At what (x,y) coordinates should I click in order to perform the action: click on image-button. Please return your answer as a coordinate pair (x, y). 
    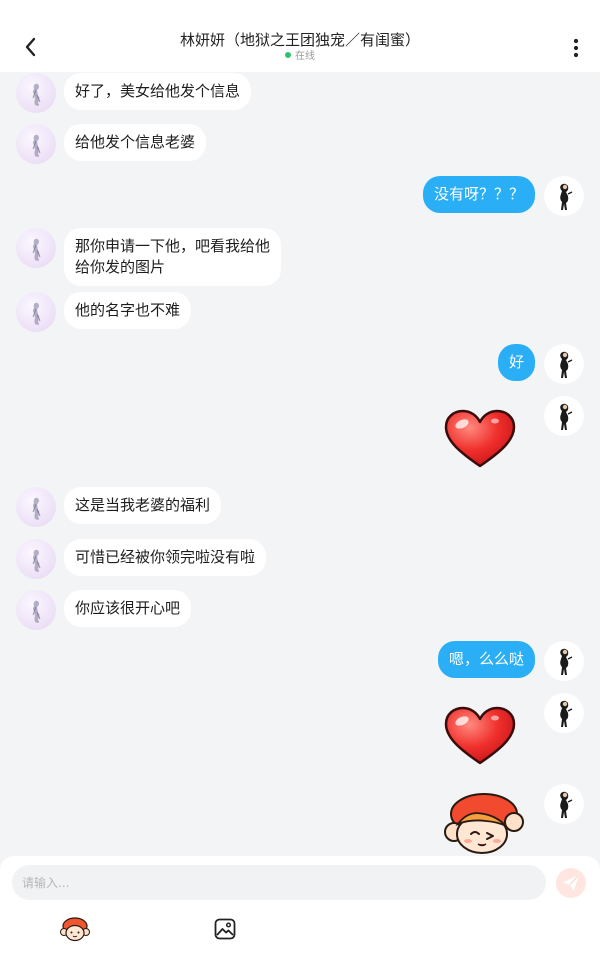
    Looking at the image, I should click on (225, 929).